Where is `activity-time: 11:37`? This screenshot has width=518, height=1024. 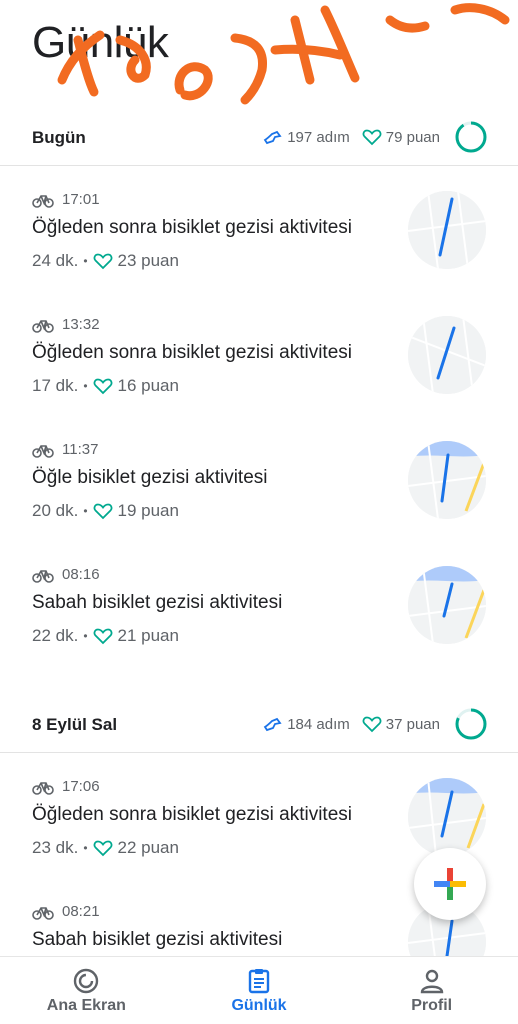 activity-time: 11:37 is located at coordinates (80, 449).